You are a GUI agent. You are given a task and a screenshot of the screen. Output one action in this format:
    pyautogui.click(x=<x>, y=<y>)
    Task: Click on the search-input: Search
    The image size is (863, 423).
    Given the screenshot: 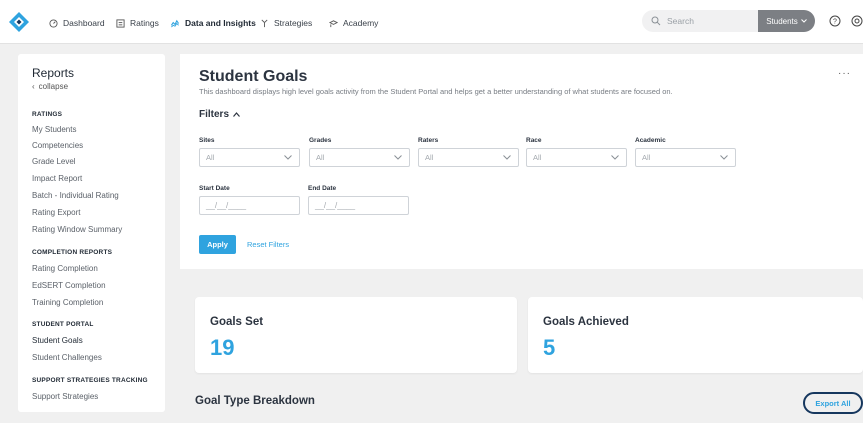 What is the action you would take?
    pyautogui.click(x=701, y=21)
    